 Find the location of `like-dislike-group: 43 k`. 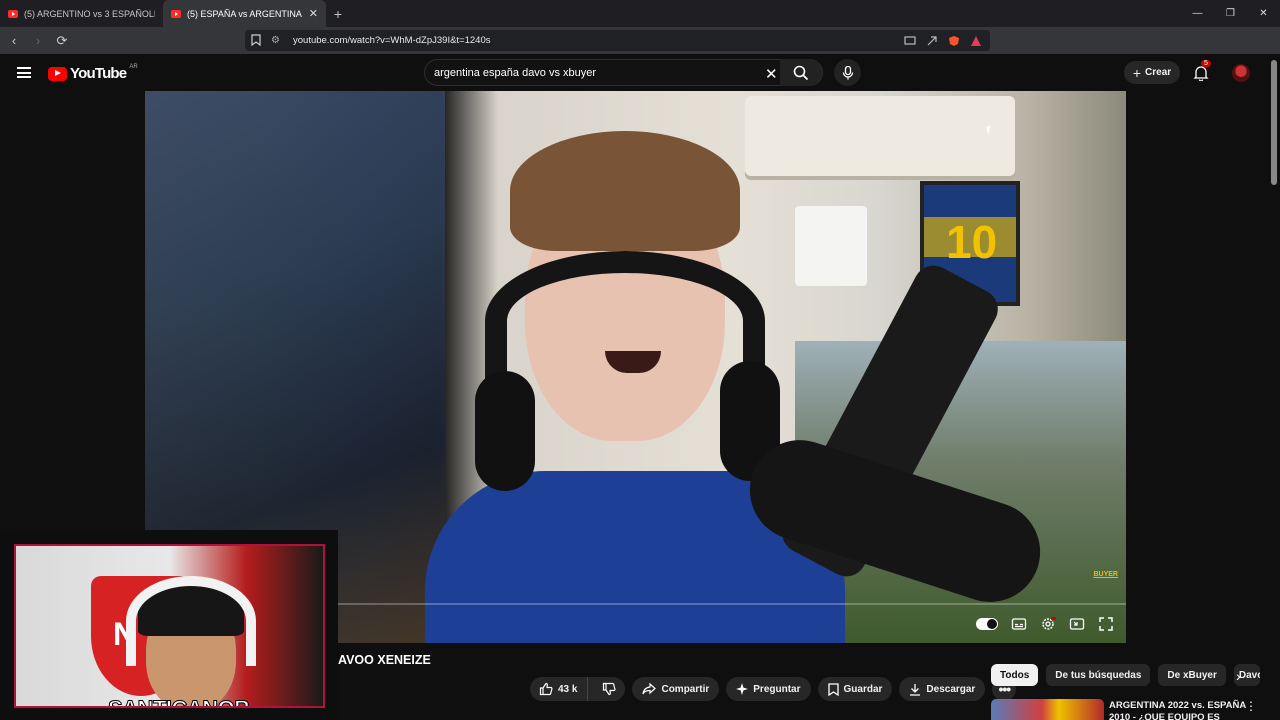

like-dislike-group: 43 k is located at coordinates (578, 689).